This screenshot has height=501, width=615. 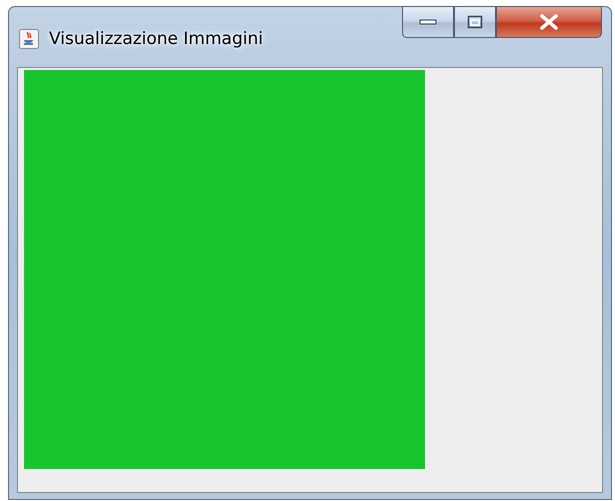 I want to click on minimize-button, so click(x=428, y=22).